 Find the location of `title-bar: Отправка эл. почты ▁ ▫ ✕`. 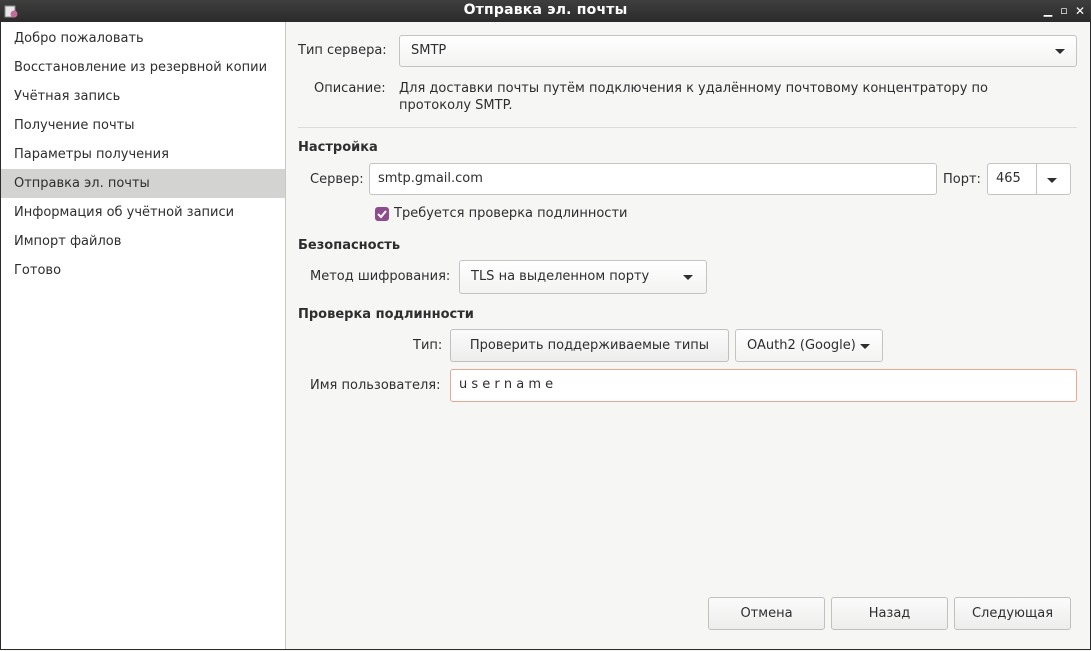

title-bar: Отправка эл. почты ▁ ▫ ✕ is located at coordinates (545, 11).